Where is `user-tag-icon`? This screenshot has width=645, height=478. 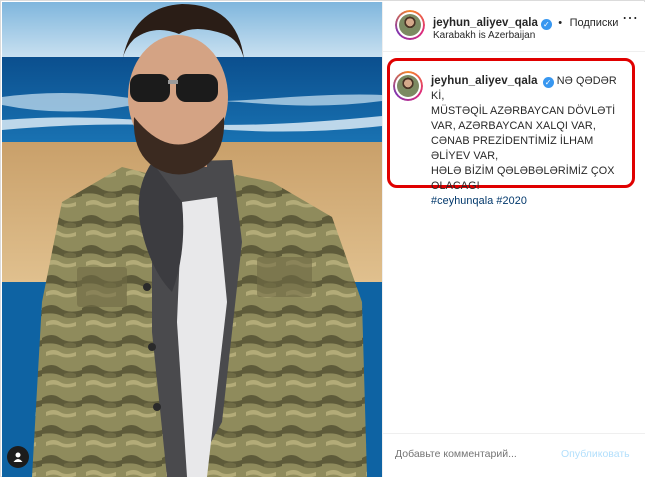
user-tag-icon is located at coordinates (18, 457).